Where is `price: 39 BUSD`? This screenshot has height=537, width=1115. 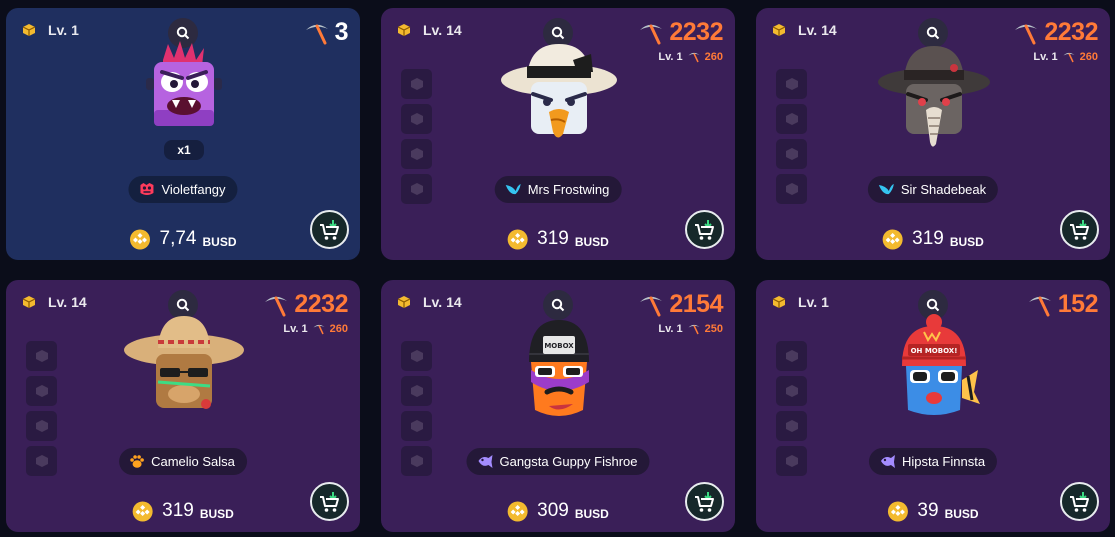
price: 39 BUSD is located at coordinates (933, 511).